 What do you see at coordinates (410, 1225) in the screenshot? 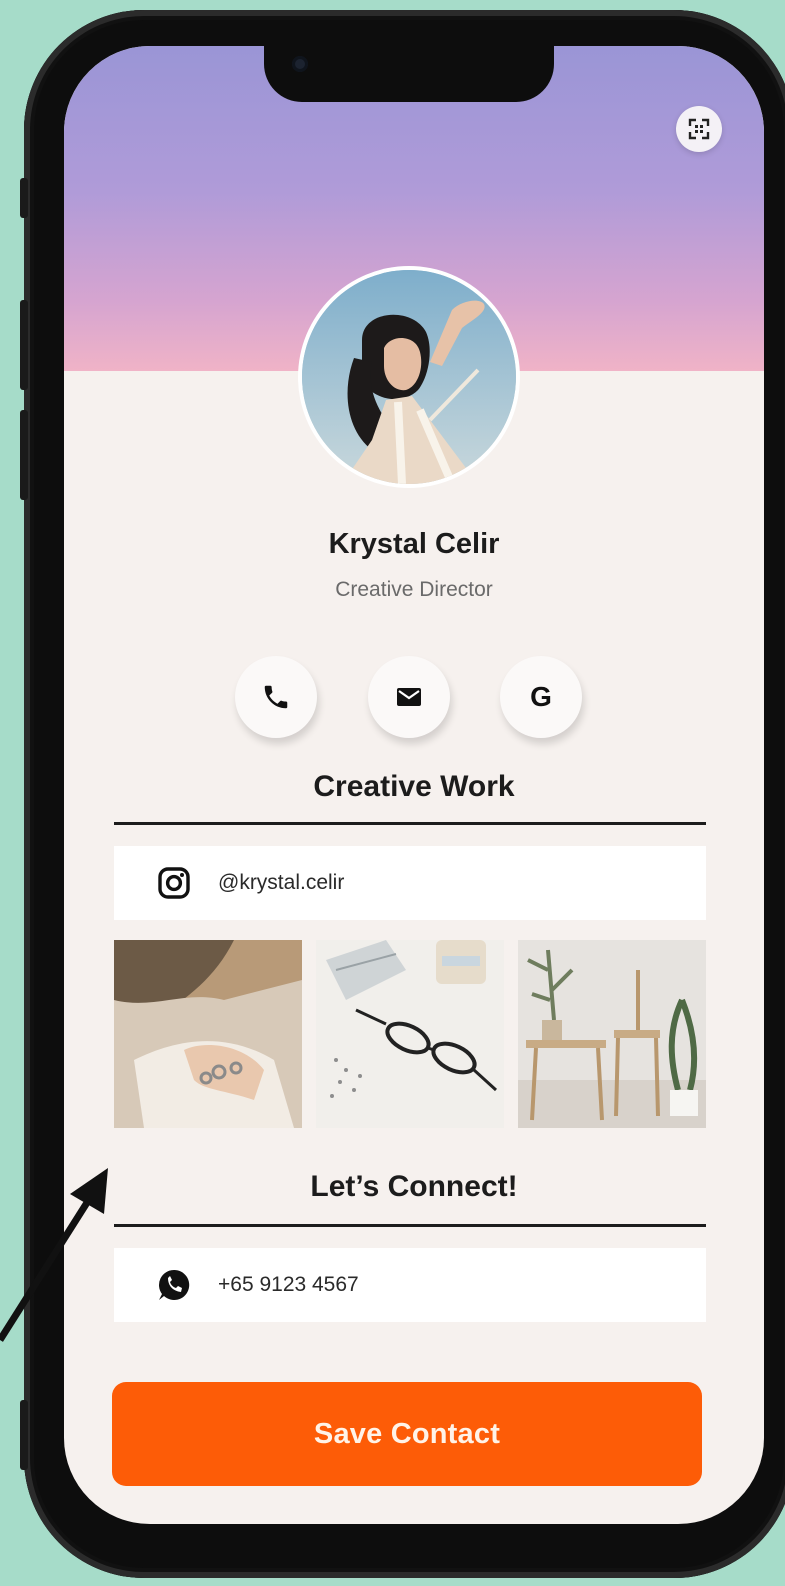
I see `connect-divider` at bounding box center [410, 1225].